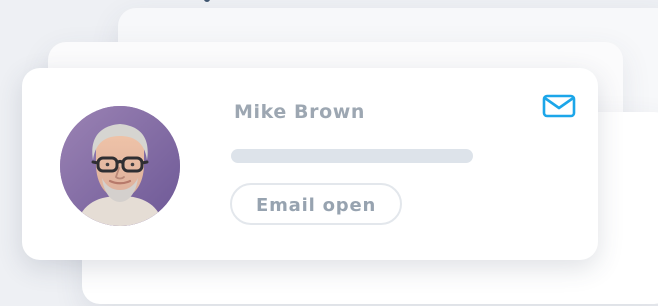 The width and height of the screenshot is (658, 306). I want to click on contact-name: Mike Brown, so click(300, 112).